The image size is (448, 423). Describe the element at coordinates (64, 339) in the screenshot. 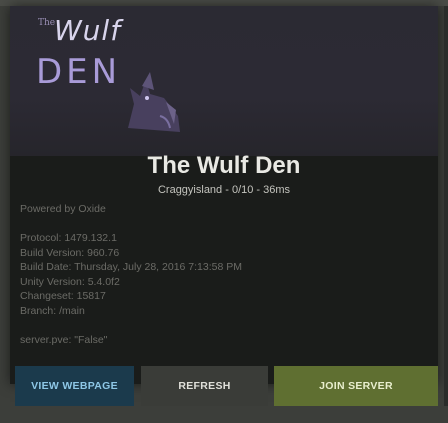

I see `info-server-pve: server.pve: "False"` at that location.